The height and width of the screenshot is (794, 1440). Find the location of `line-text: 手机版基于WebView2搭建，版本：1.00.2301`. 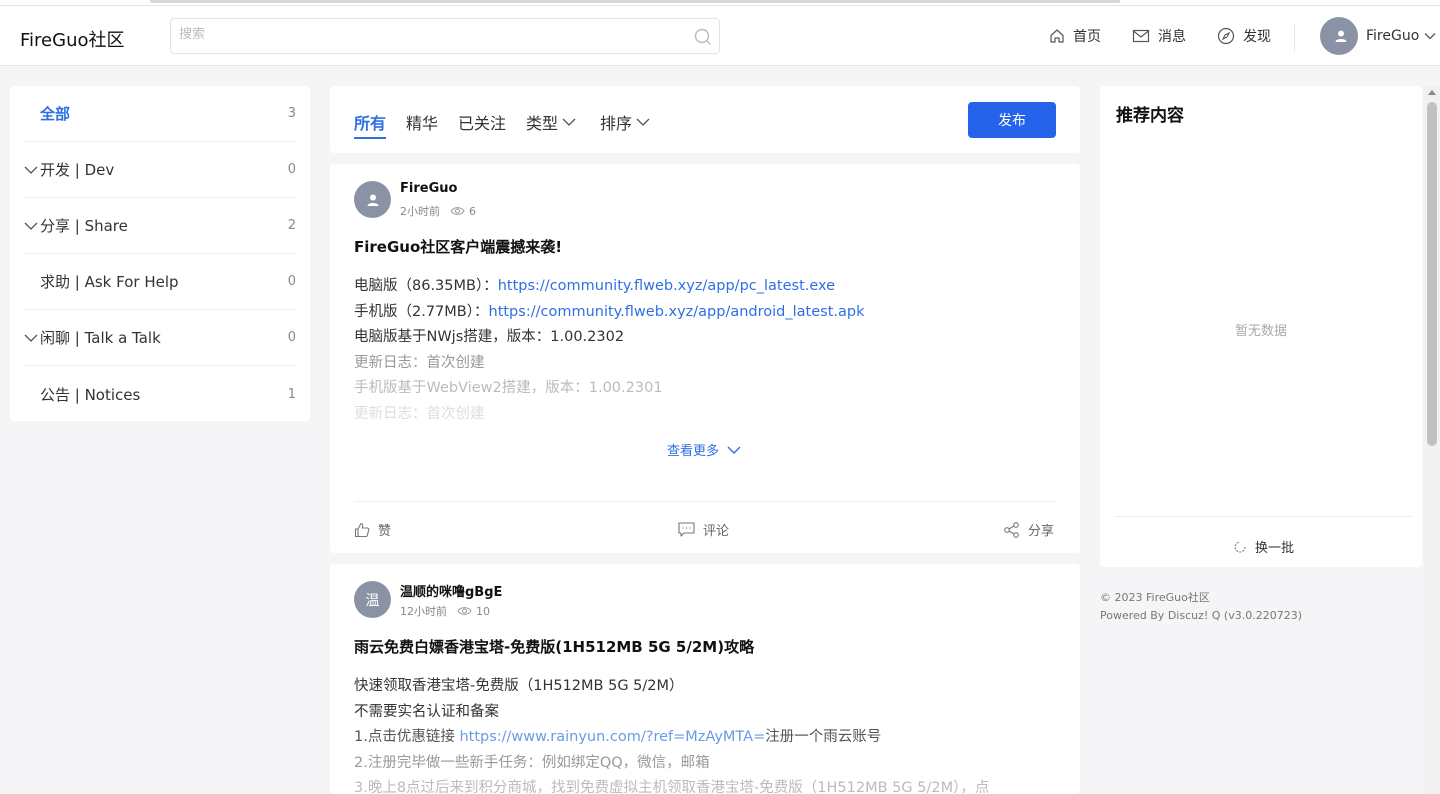

line-text: 手机版基于WebView2搭建，版本：1.00.2301 is located at coordinates (508, 388).